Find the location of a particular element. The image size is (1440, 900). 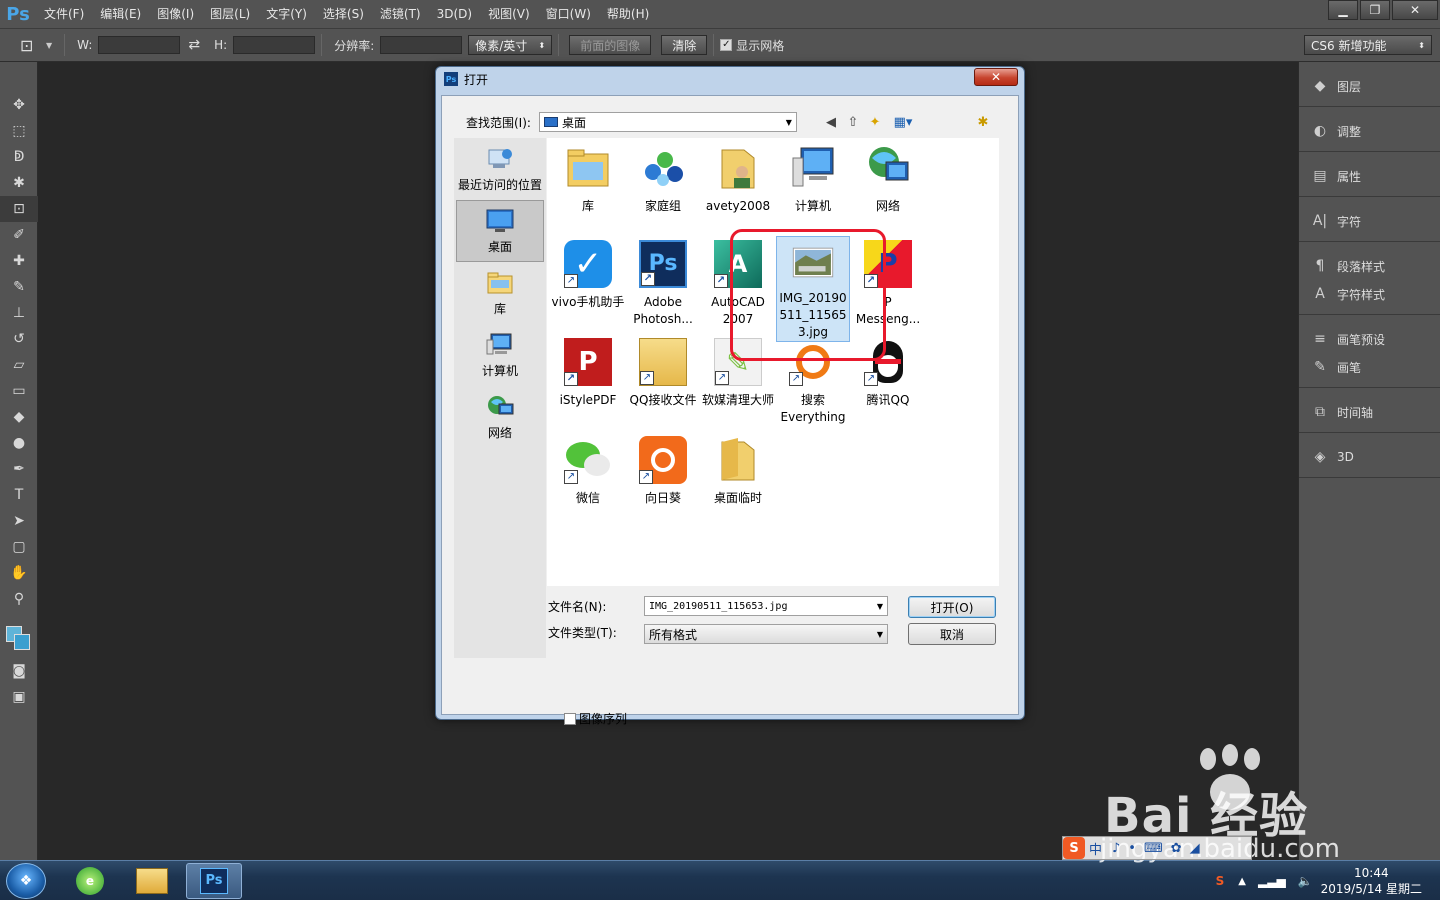

up-folder-icon: ⇧ is located at coordinates (853, 122).